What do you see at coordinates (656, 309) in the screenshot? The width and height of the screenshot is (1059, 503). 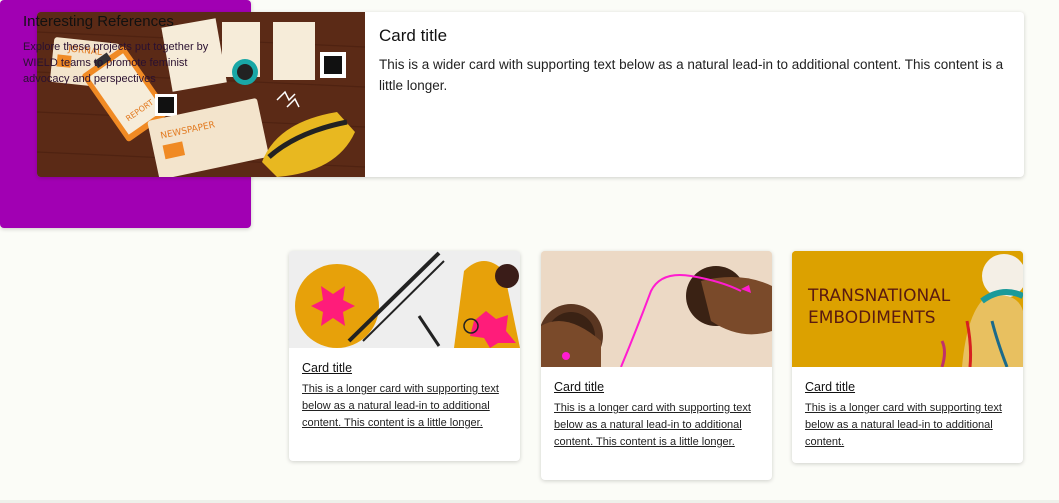 I see `card-2-image` at bounding box center [656, 309].